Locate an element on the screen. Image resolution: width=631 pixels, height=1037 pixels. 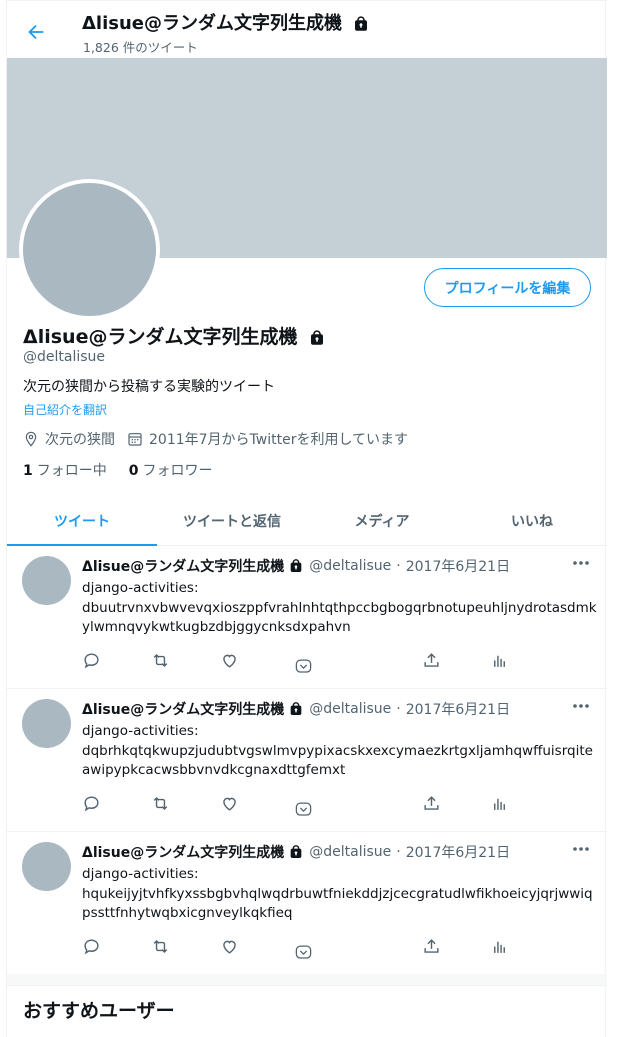
profile-meta: 次元の狭間 2011年7月からTwitterを利用しています is located at coordinates (215, 439).